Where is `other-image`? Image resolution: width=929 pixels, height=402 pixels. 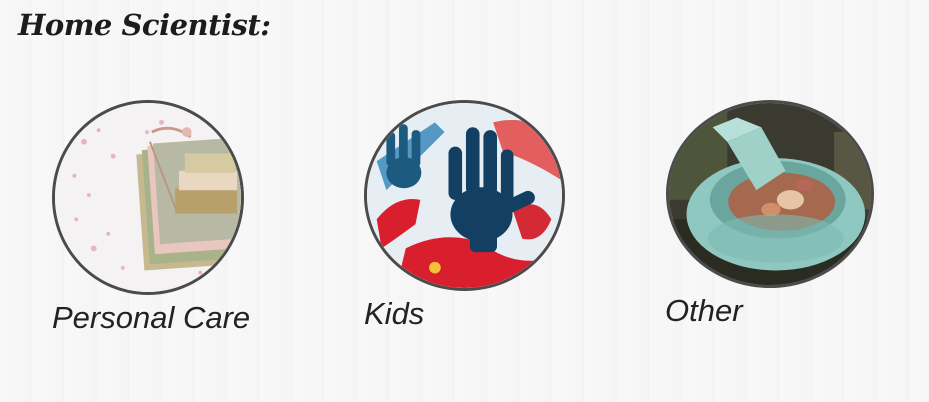 other-image is located at coordinates (770, 194).